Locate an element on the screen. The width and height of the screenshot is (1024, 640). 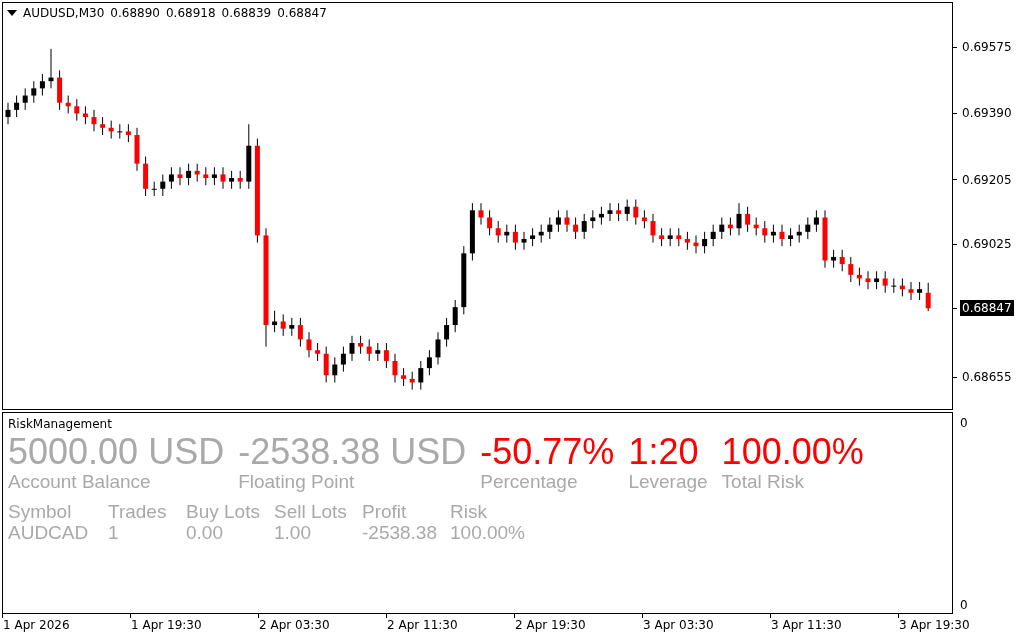
column-header: Buy Lots is located at coordinates (223, 511).